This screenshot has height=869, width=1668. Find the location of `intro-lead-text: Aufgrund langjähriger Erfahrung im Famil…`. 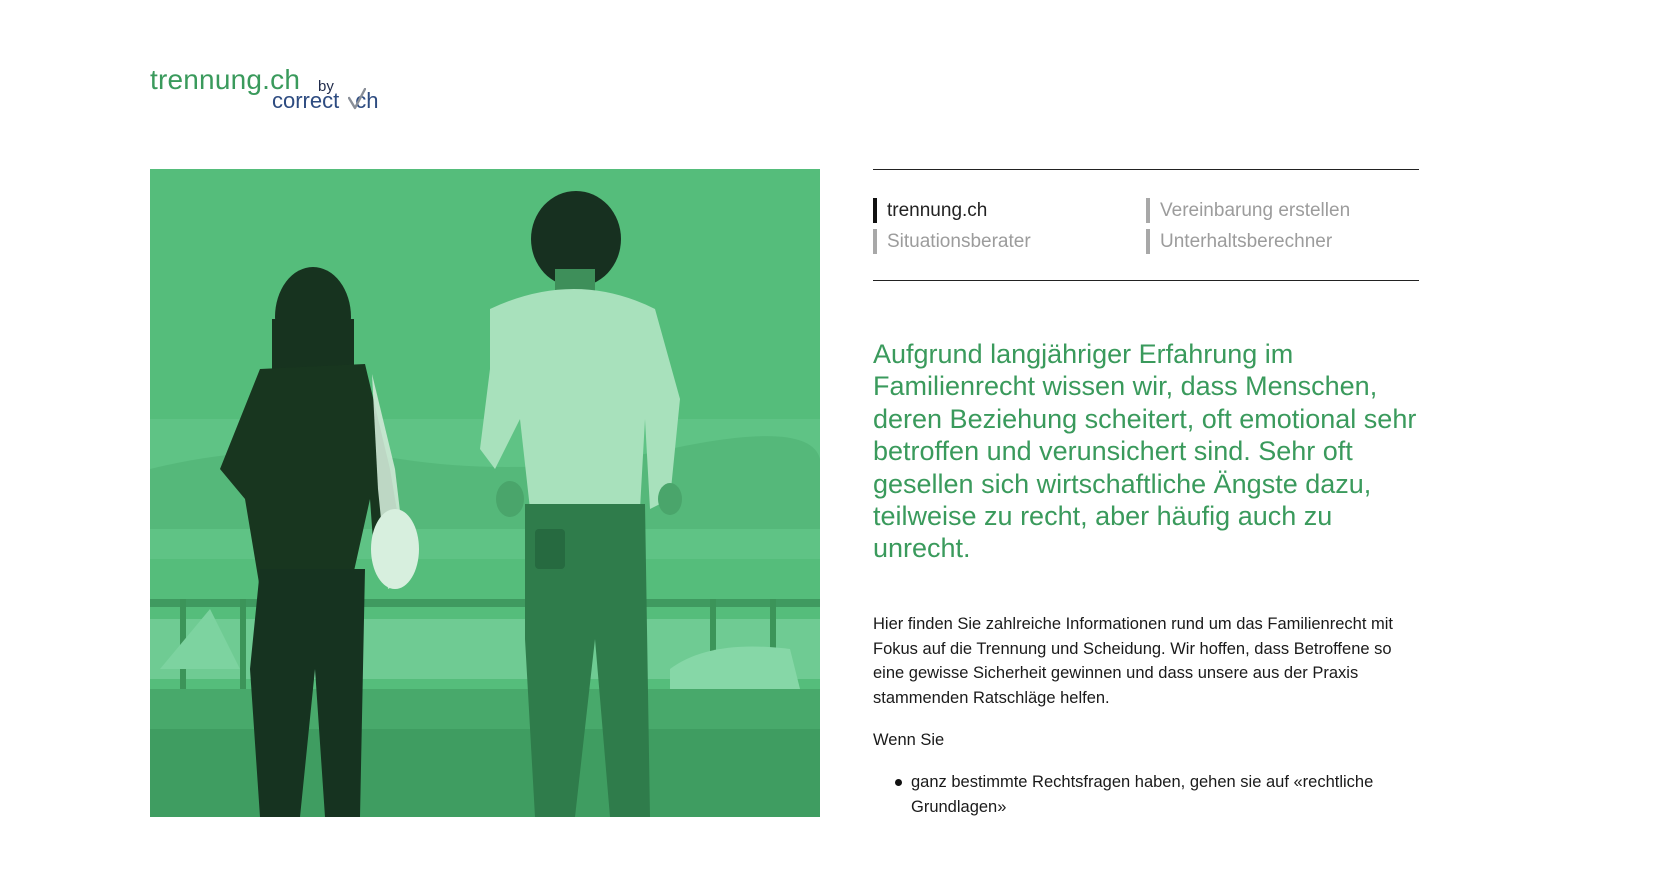

intro-lead-text: Aufgrund langjähriger Erfahrung im Famil… is located at coordinates (1145, 451).